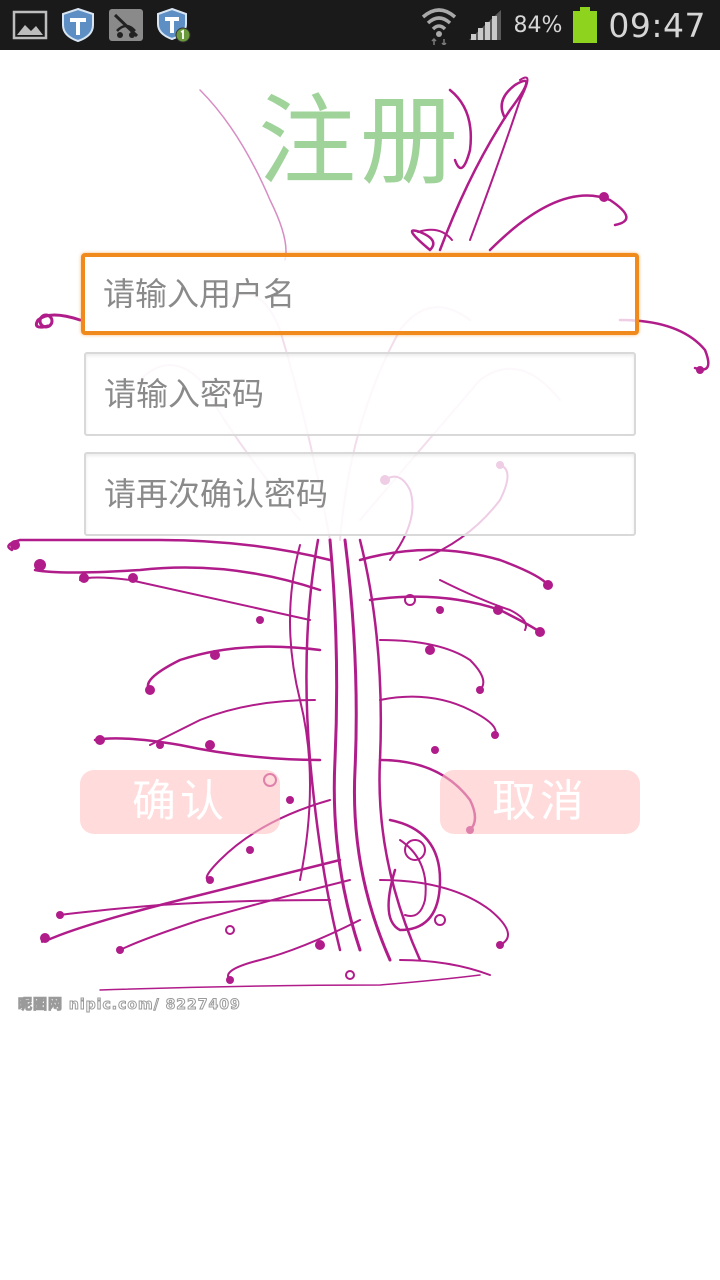  I want to click on status-indicators: 84% 09:47, so click(563, 25).